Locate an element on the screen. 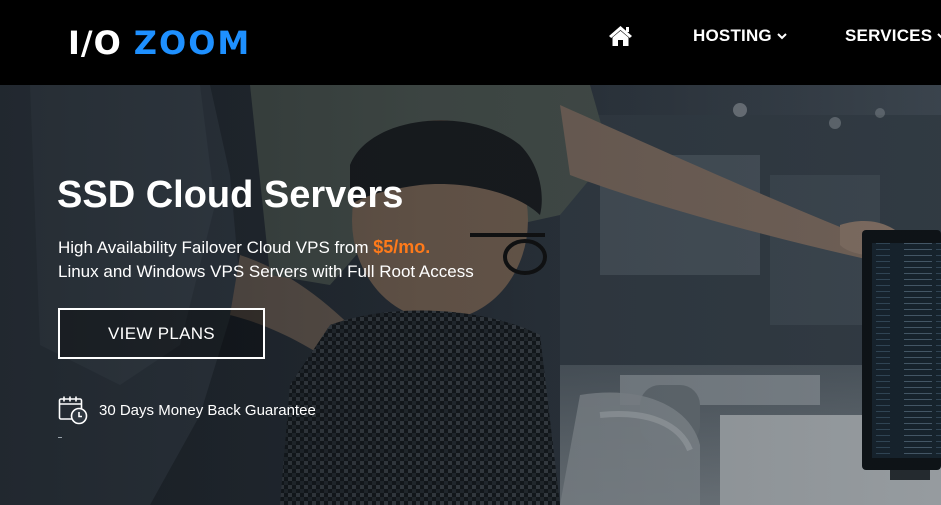  money-back-guarantee: 30 Days Money Back Guarantee is located at coordinates (187, 410).